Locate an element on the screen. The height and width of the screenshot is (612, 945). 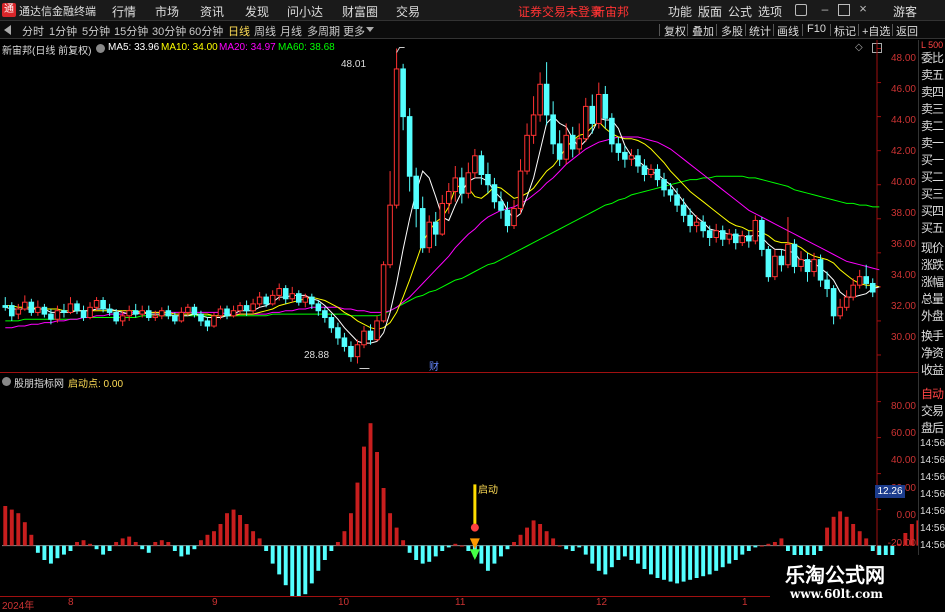
indicator-gear-icon is located at coordinates (6, 381).